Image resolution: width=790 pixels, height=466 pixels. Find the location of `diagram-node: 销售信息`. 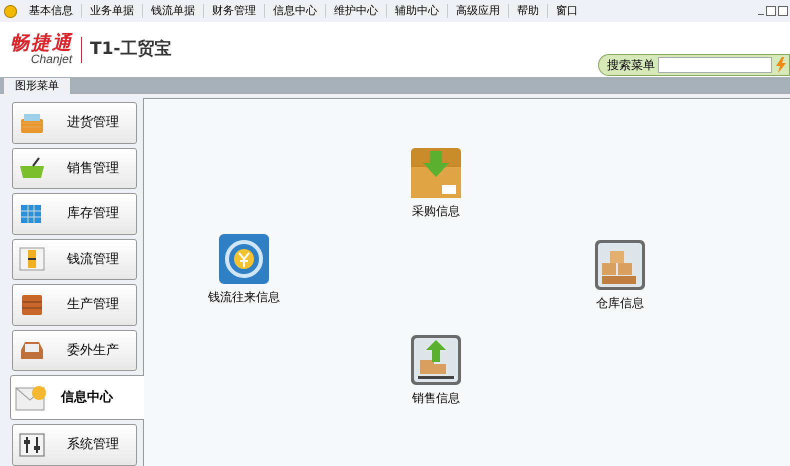

diagram-node: 销售信息 is located at coordinates (436, 370).